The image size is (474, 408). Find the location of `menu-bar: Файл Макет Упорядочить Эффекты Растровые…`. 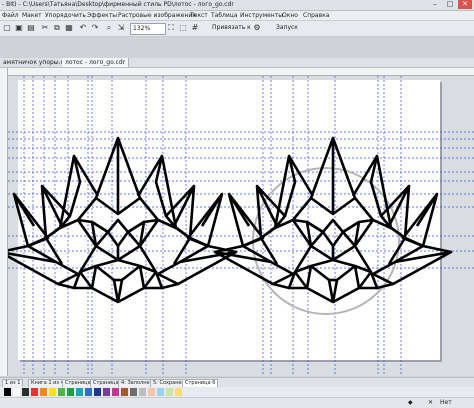

menu-bar: Файл Макет Упорядочить Эффекты Растровые… is located at coordinates (237, 16).